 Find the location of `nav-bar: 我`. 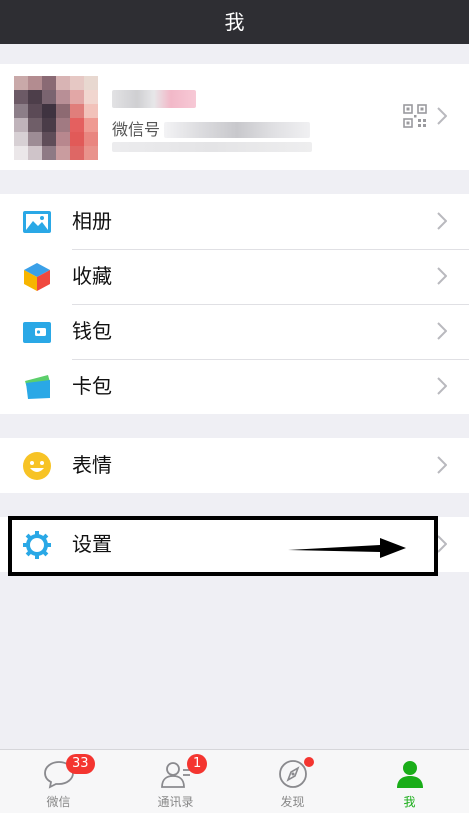

nav-bar: 我 is located at coordinates (234, 22).